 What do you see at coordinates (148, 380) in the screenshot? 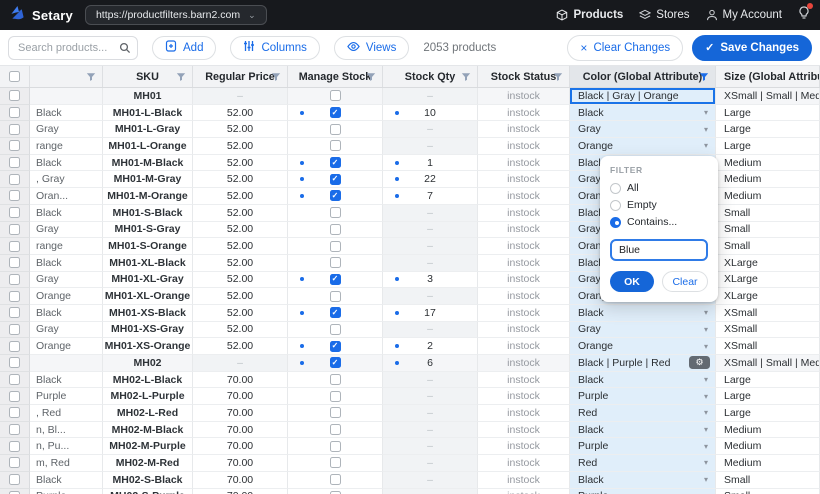
I see `cell-sku: MH02-L-Black` at bounding box center [148, 380].